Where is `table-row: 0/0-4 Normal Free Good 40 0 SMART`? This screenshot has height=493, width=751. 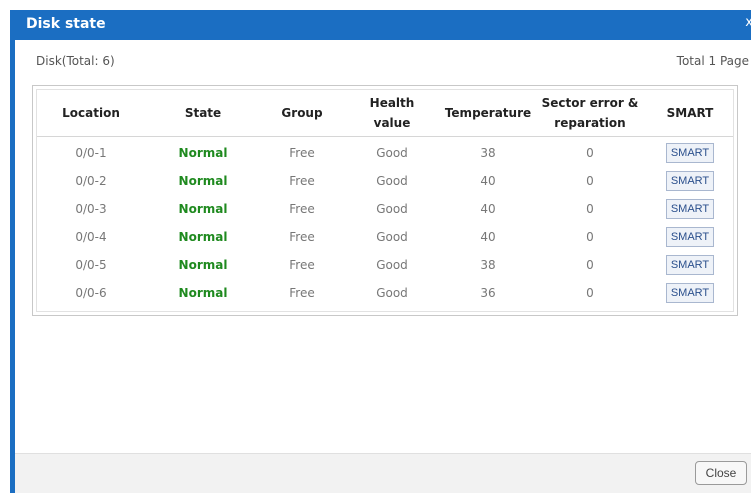
table-row: 0/0-4 Normal Free Good 40 0 SMART is located at coordinates (385, 237).